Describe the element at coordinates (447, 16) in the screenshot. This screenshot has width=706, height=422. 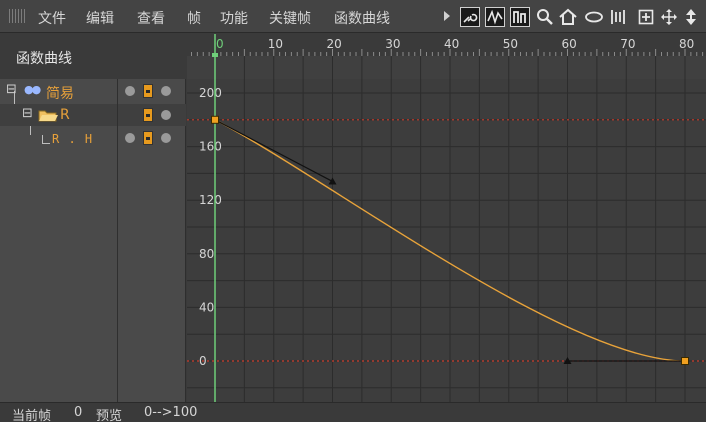
I see `menu-overflow-arrow-icon` at that location.